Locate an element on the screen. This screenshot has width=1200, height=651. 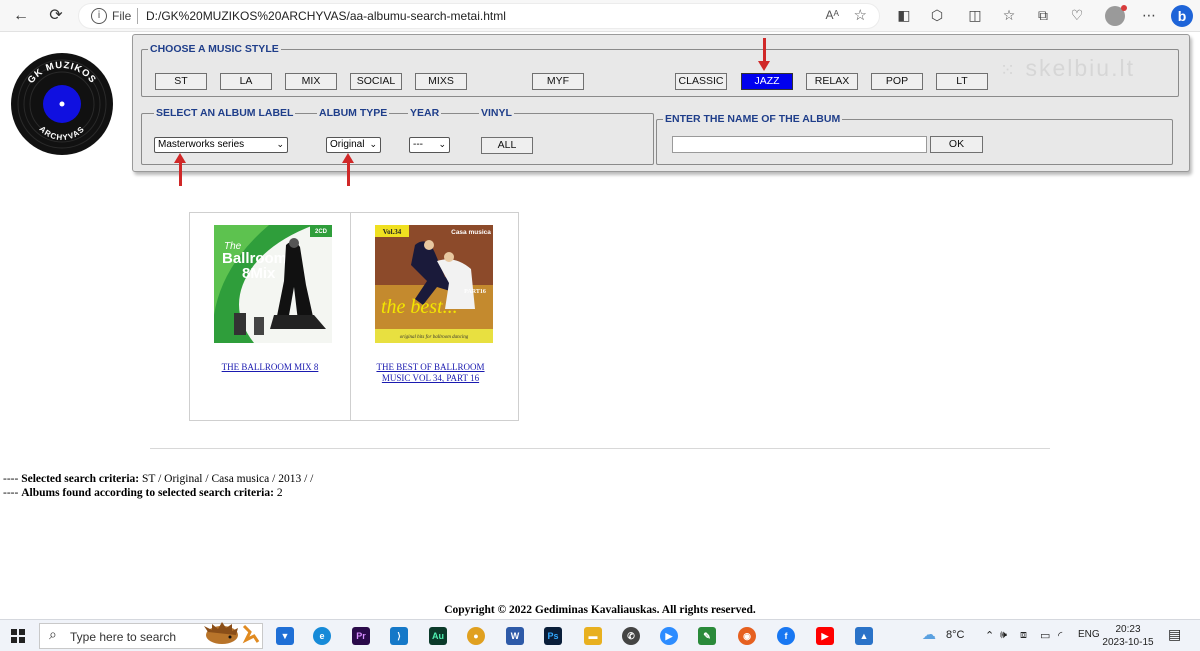
vscode-icon: ⟩ is located at coordinates (399, 636).